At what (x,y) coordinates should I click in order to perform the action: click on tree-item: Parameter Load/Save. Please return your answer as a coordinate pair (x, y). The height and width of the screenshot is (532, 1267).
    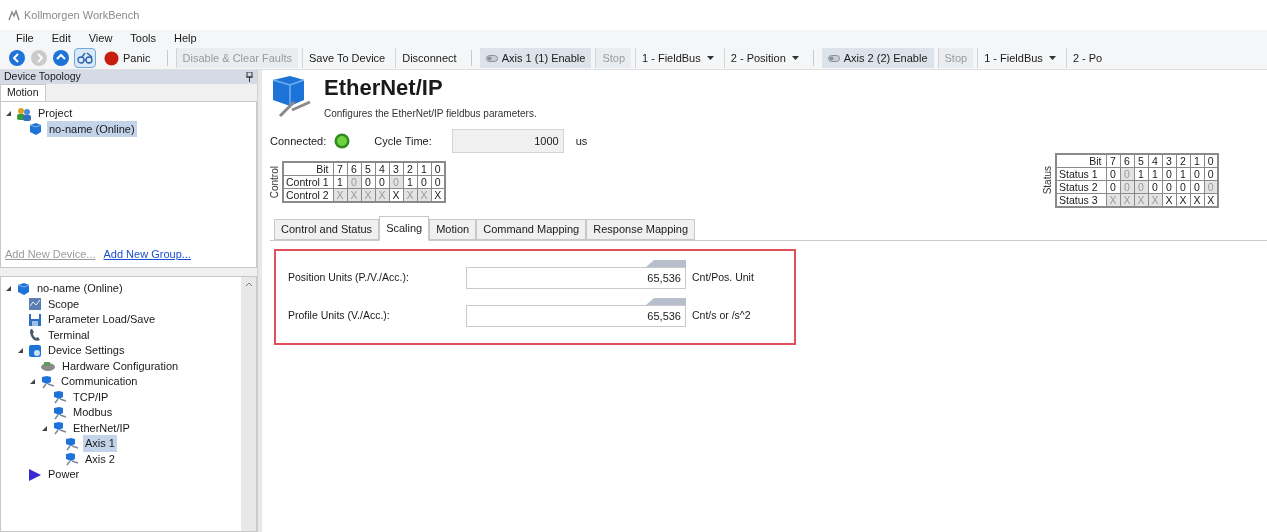
    Looking at the image, I should click on (101, 319).